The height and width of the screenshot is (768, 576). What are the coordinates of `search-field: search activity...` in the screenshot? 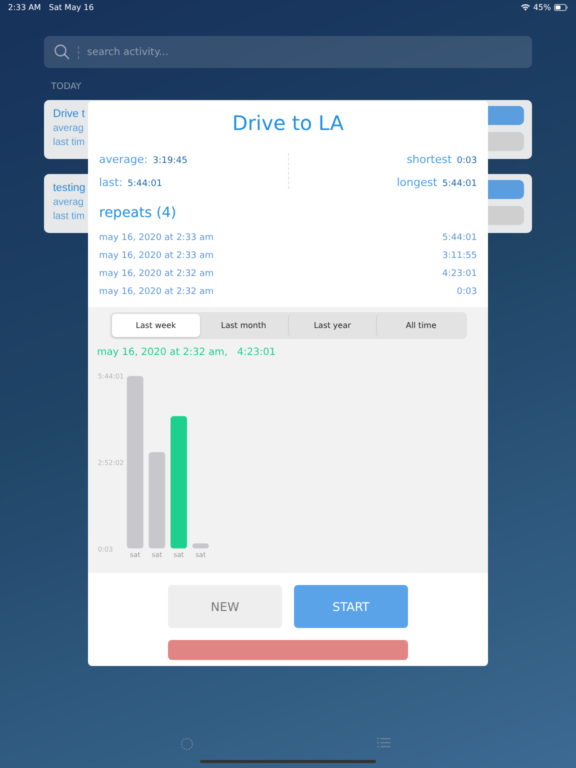 It's located at (288, 52).